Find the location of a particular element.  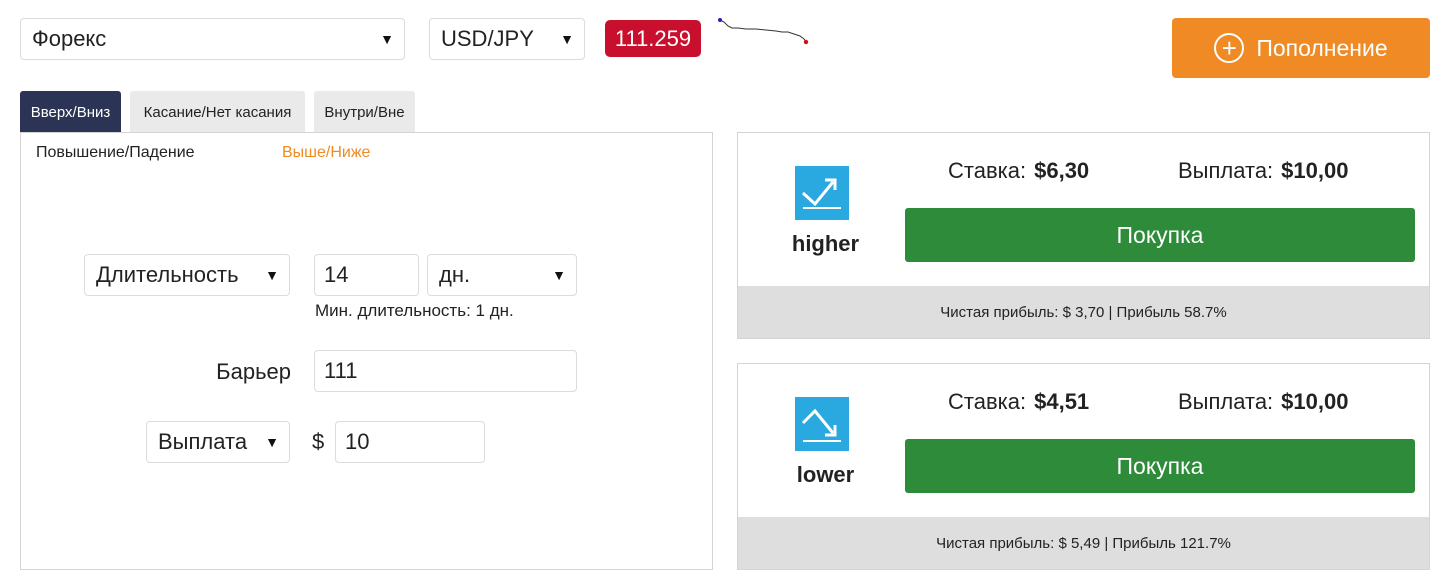

deposit-button: + Пополнение is located at coordinates (1301, 48).